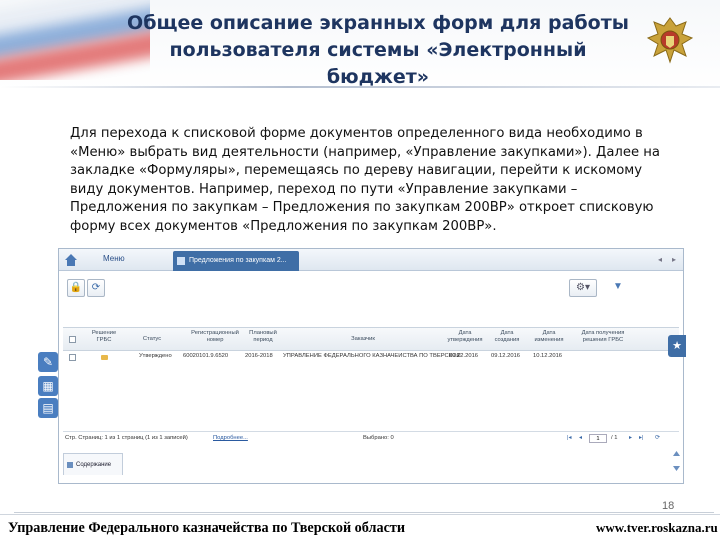 The image size is (720, 540). Describe the element at coordinates (464, 356) in the screenshot. I see `cell-approved-date: 09.12.2016` at that location.